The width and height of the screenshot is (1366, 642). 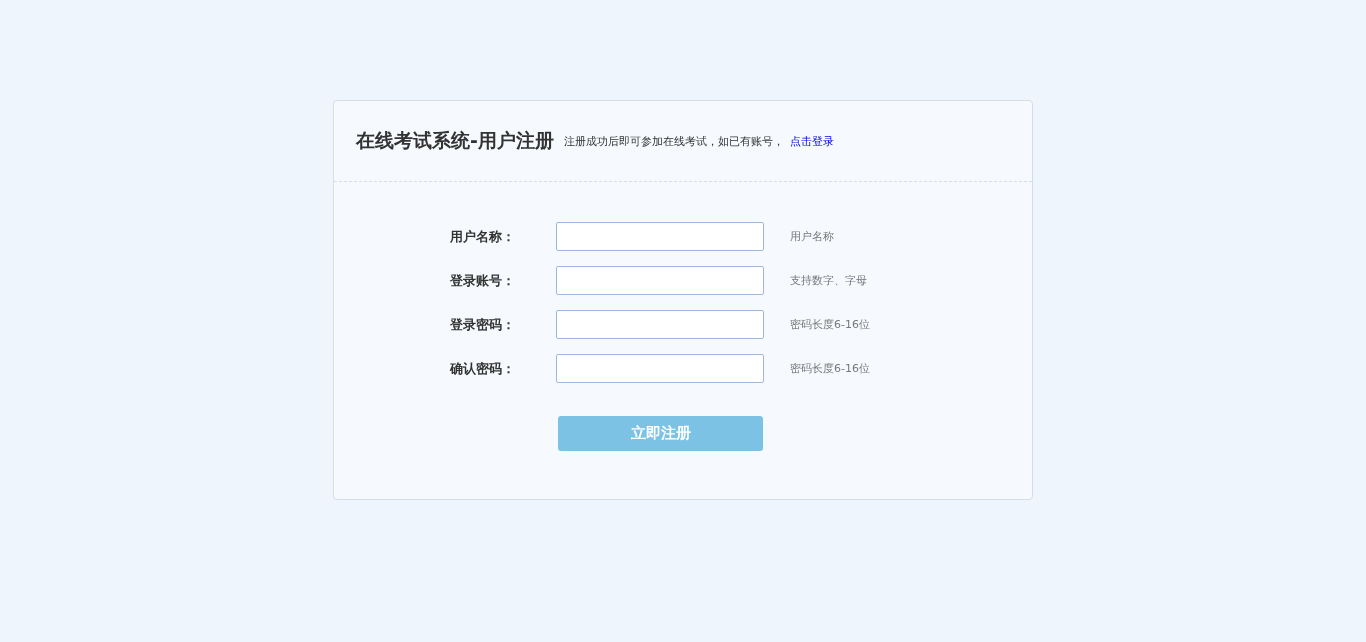 I want to click on field-label: 用户名称：, so click(x=483, y=236).